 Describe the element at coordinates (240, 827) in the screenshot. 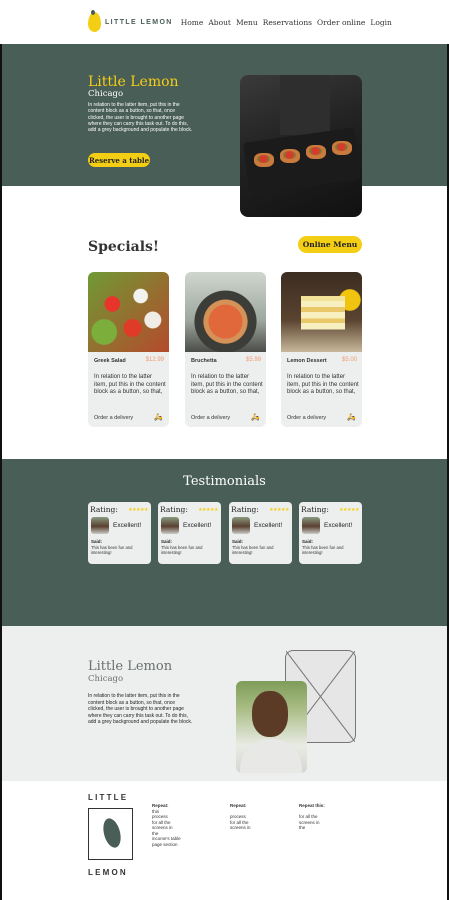

I see `footer-line: screens in` at that location.